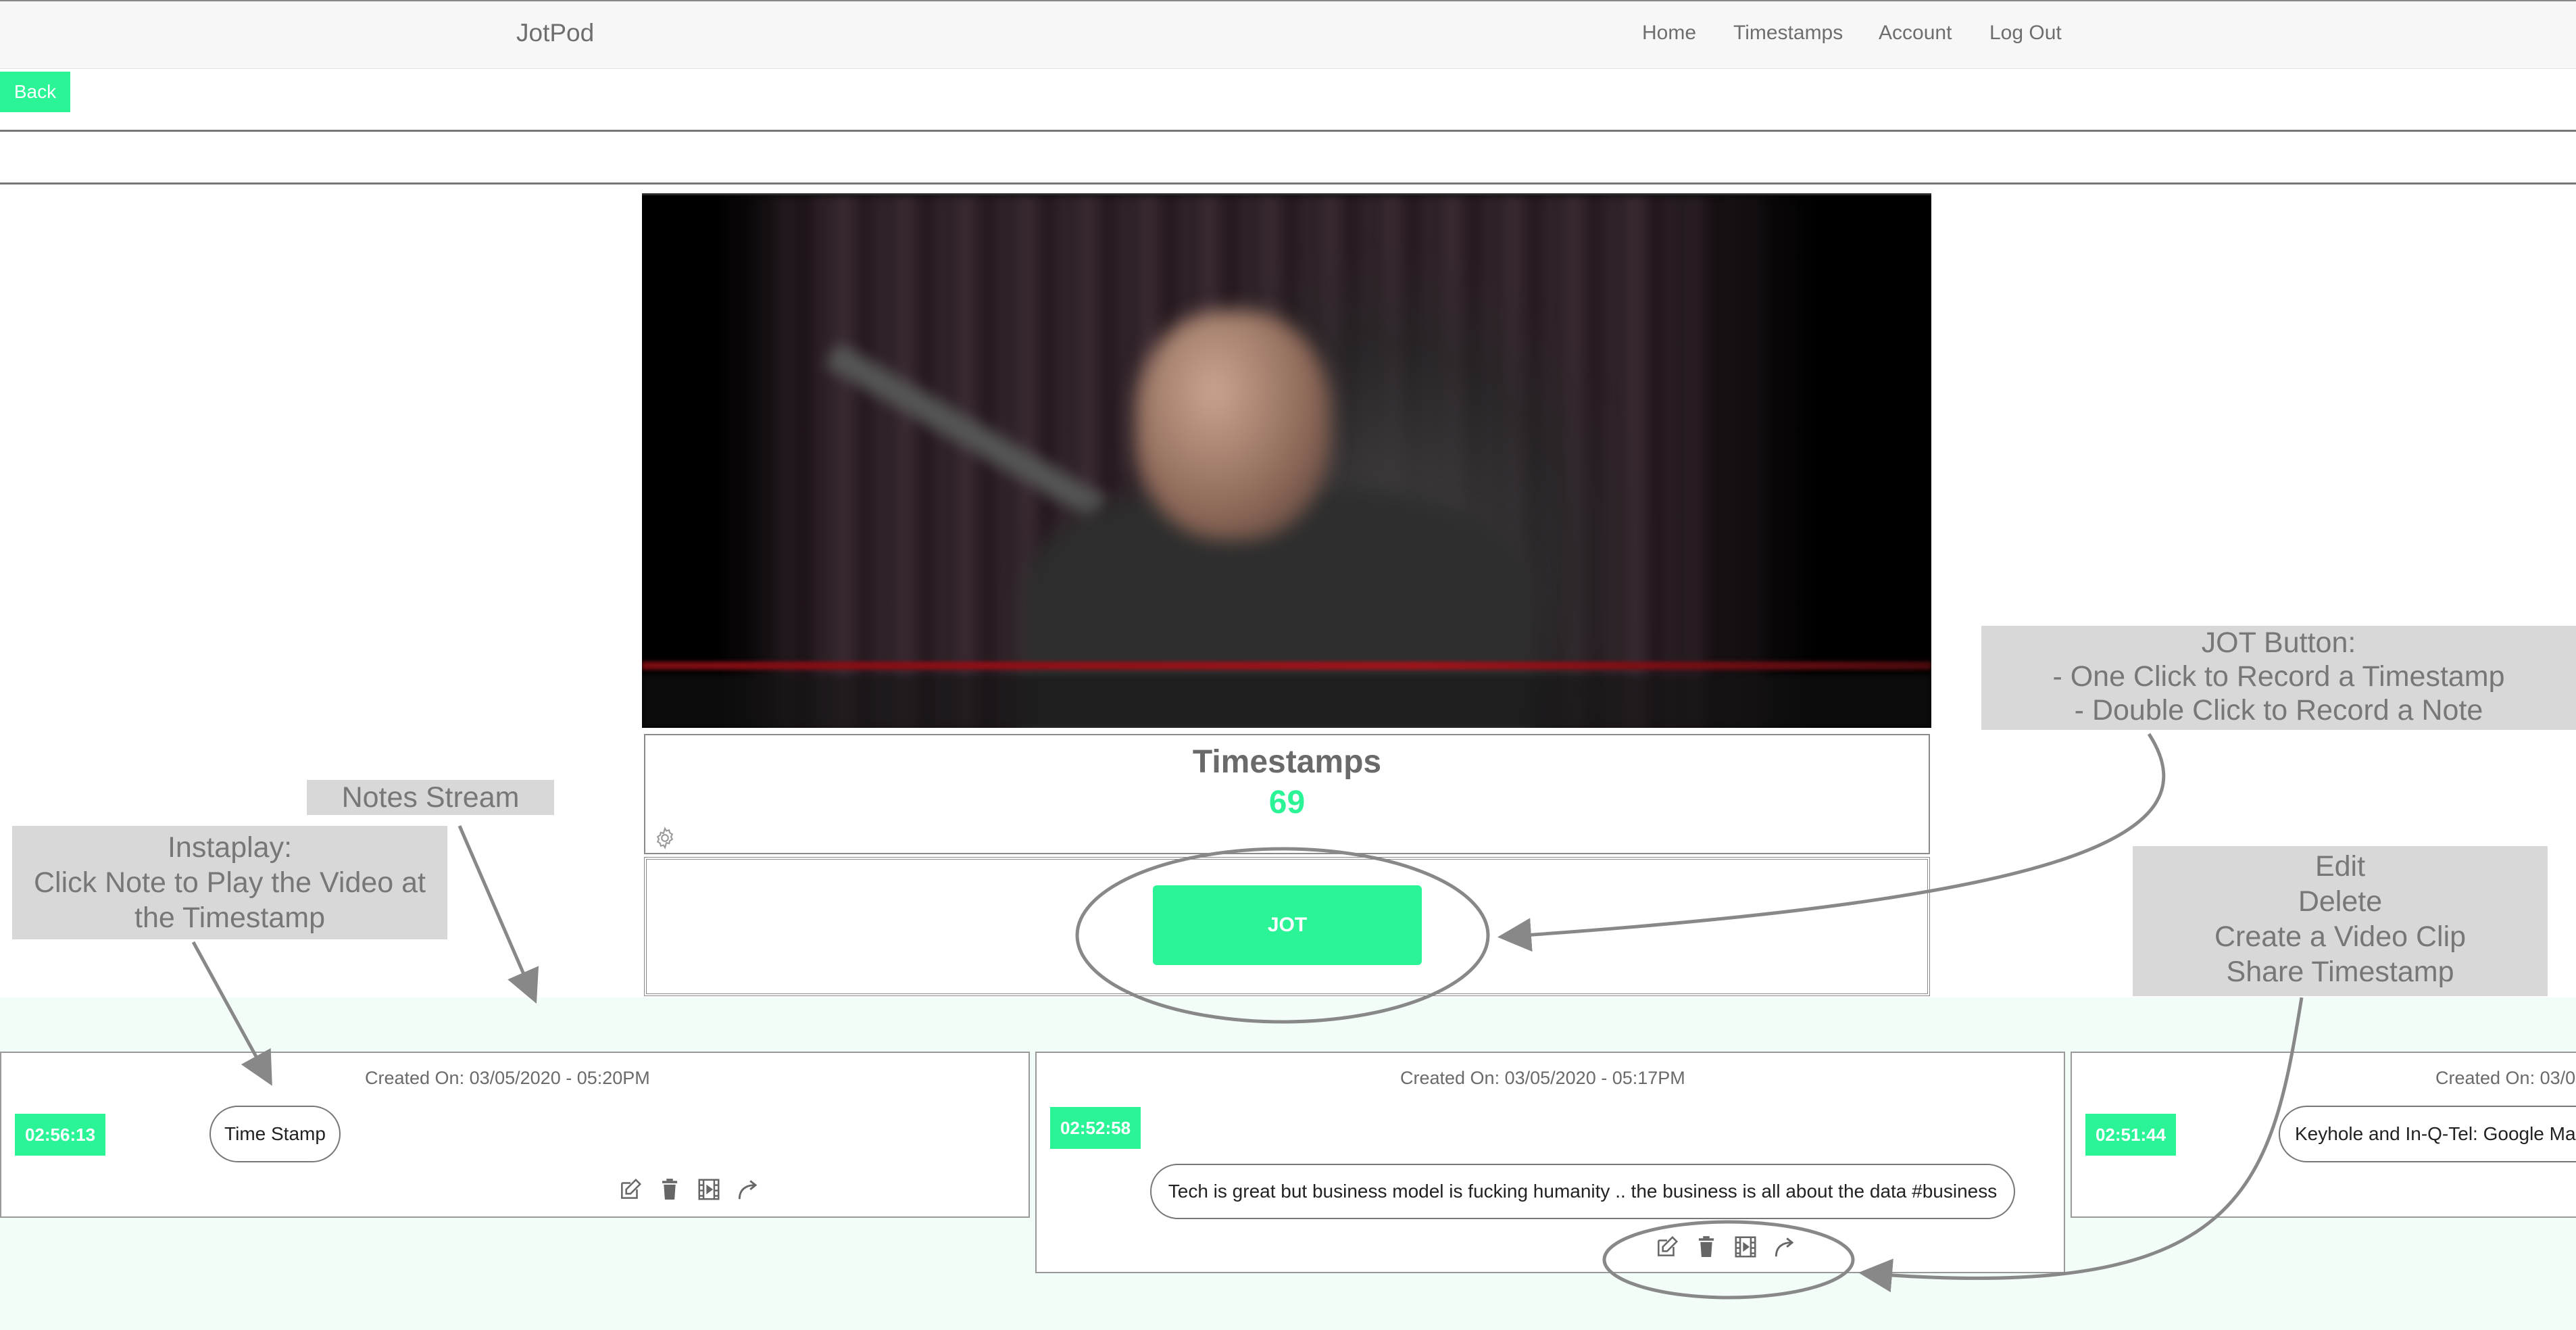  What do you see at coordinates (1288, 34) in the screenshot?
I see `navbar` at bounding box center [1288, 34].